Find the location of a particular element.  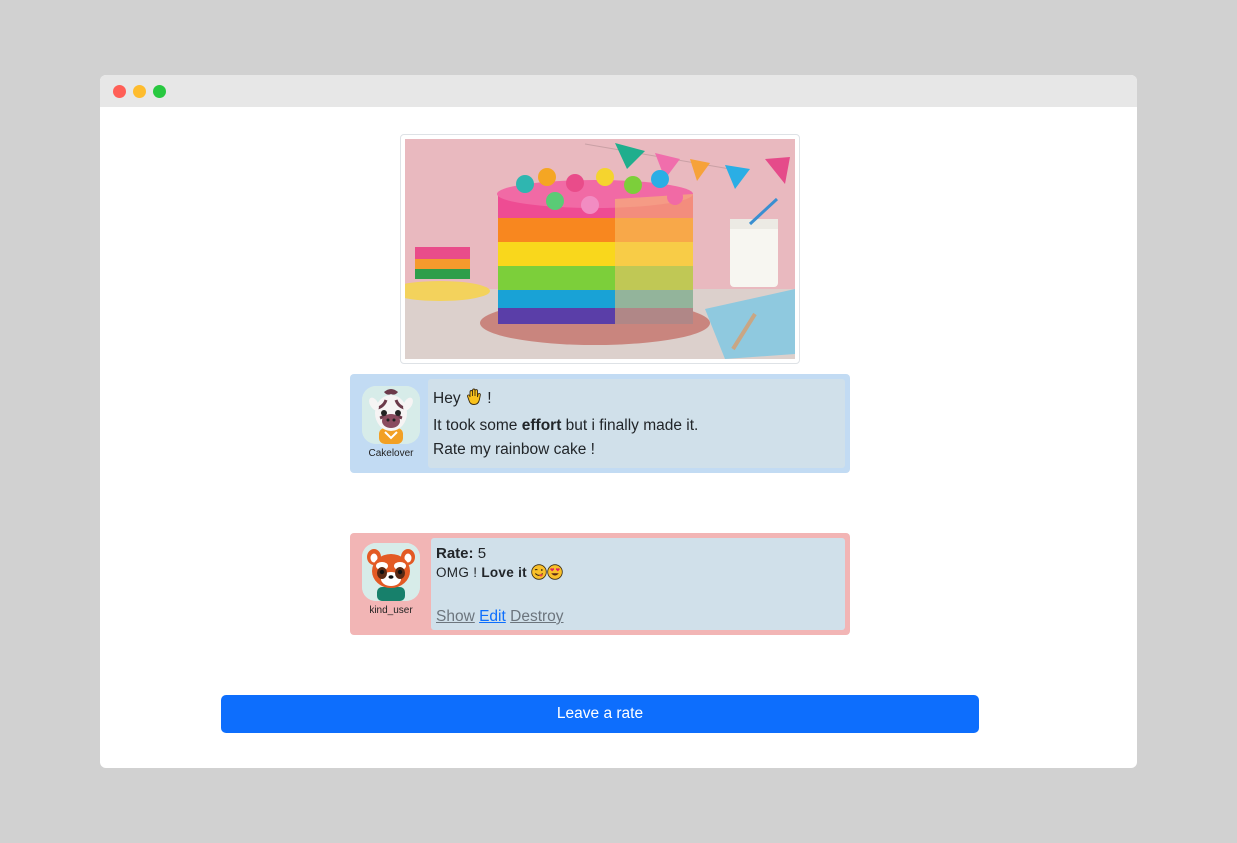

heart-eyes-icon is located at coordinates (555, 574).